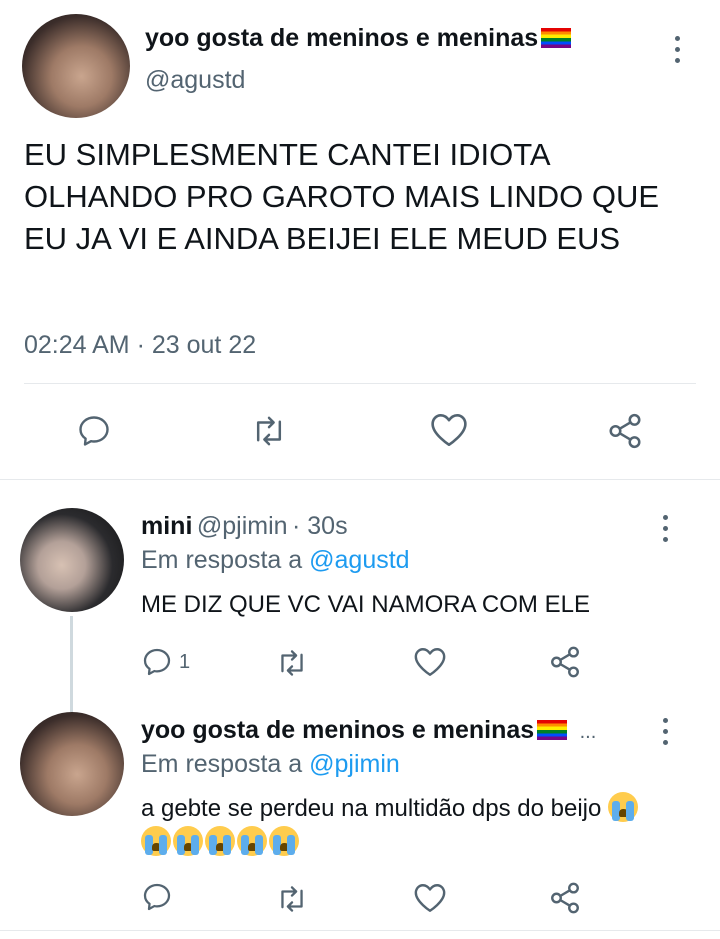  What do you see at coordinates (358, 38) in the screenshot?
I see `author-name: yoo gosta de meninos e meninas` at bounding box center [358, 38].